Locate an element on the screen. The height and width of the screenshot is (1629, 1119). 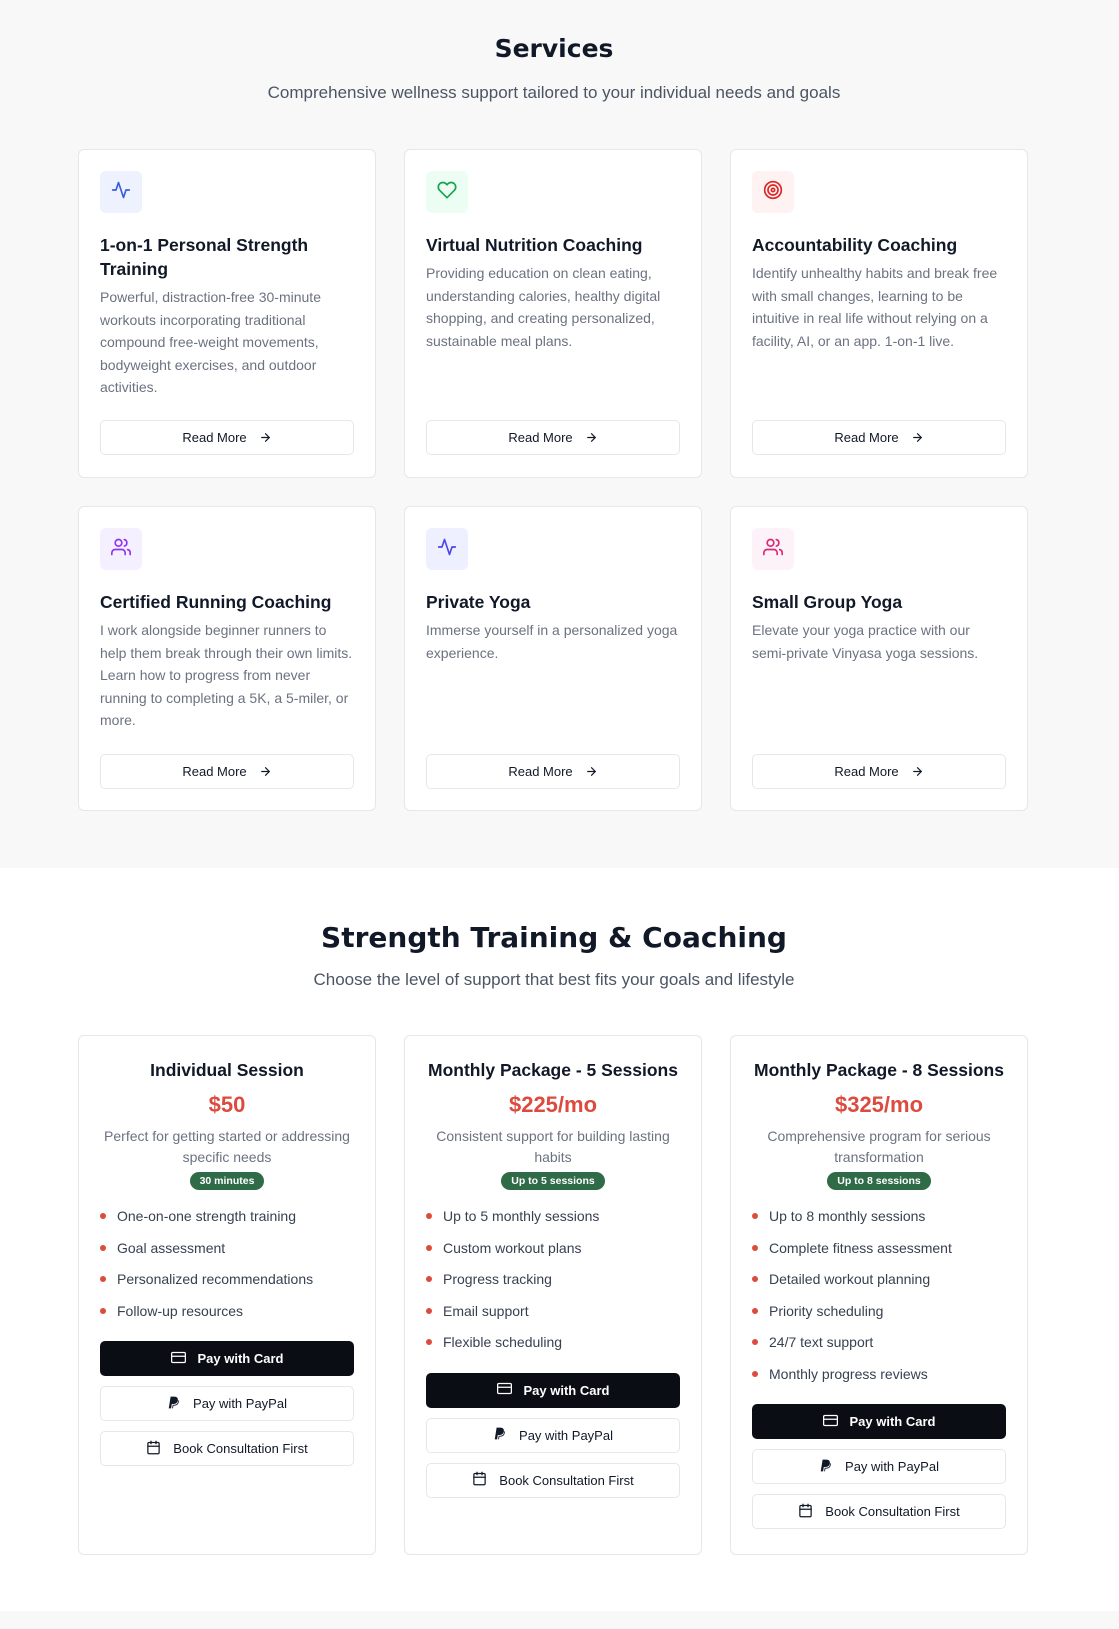
plan-price: $325/mo is located at coordinates (879, 1104).